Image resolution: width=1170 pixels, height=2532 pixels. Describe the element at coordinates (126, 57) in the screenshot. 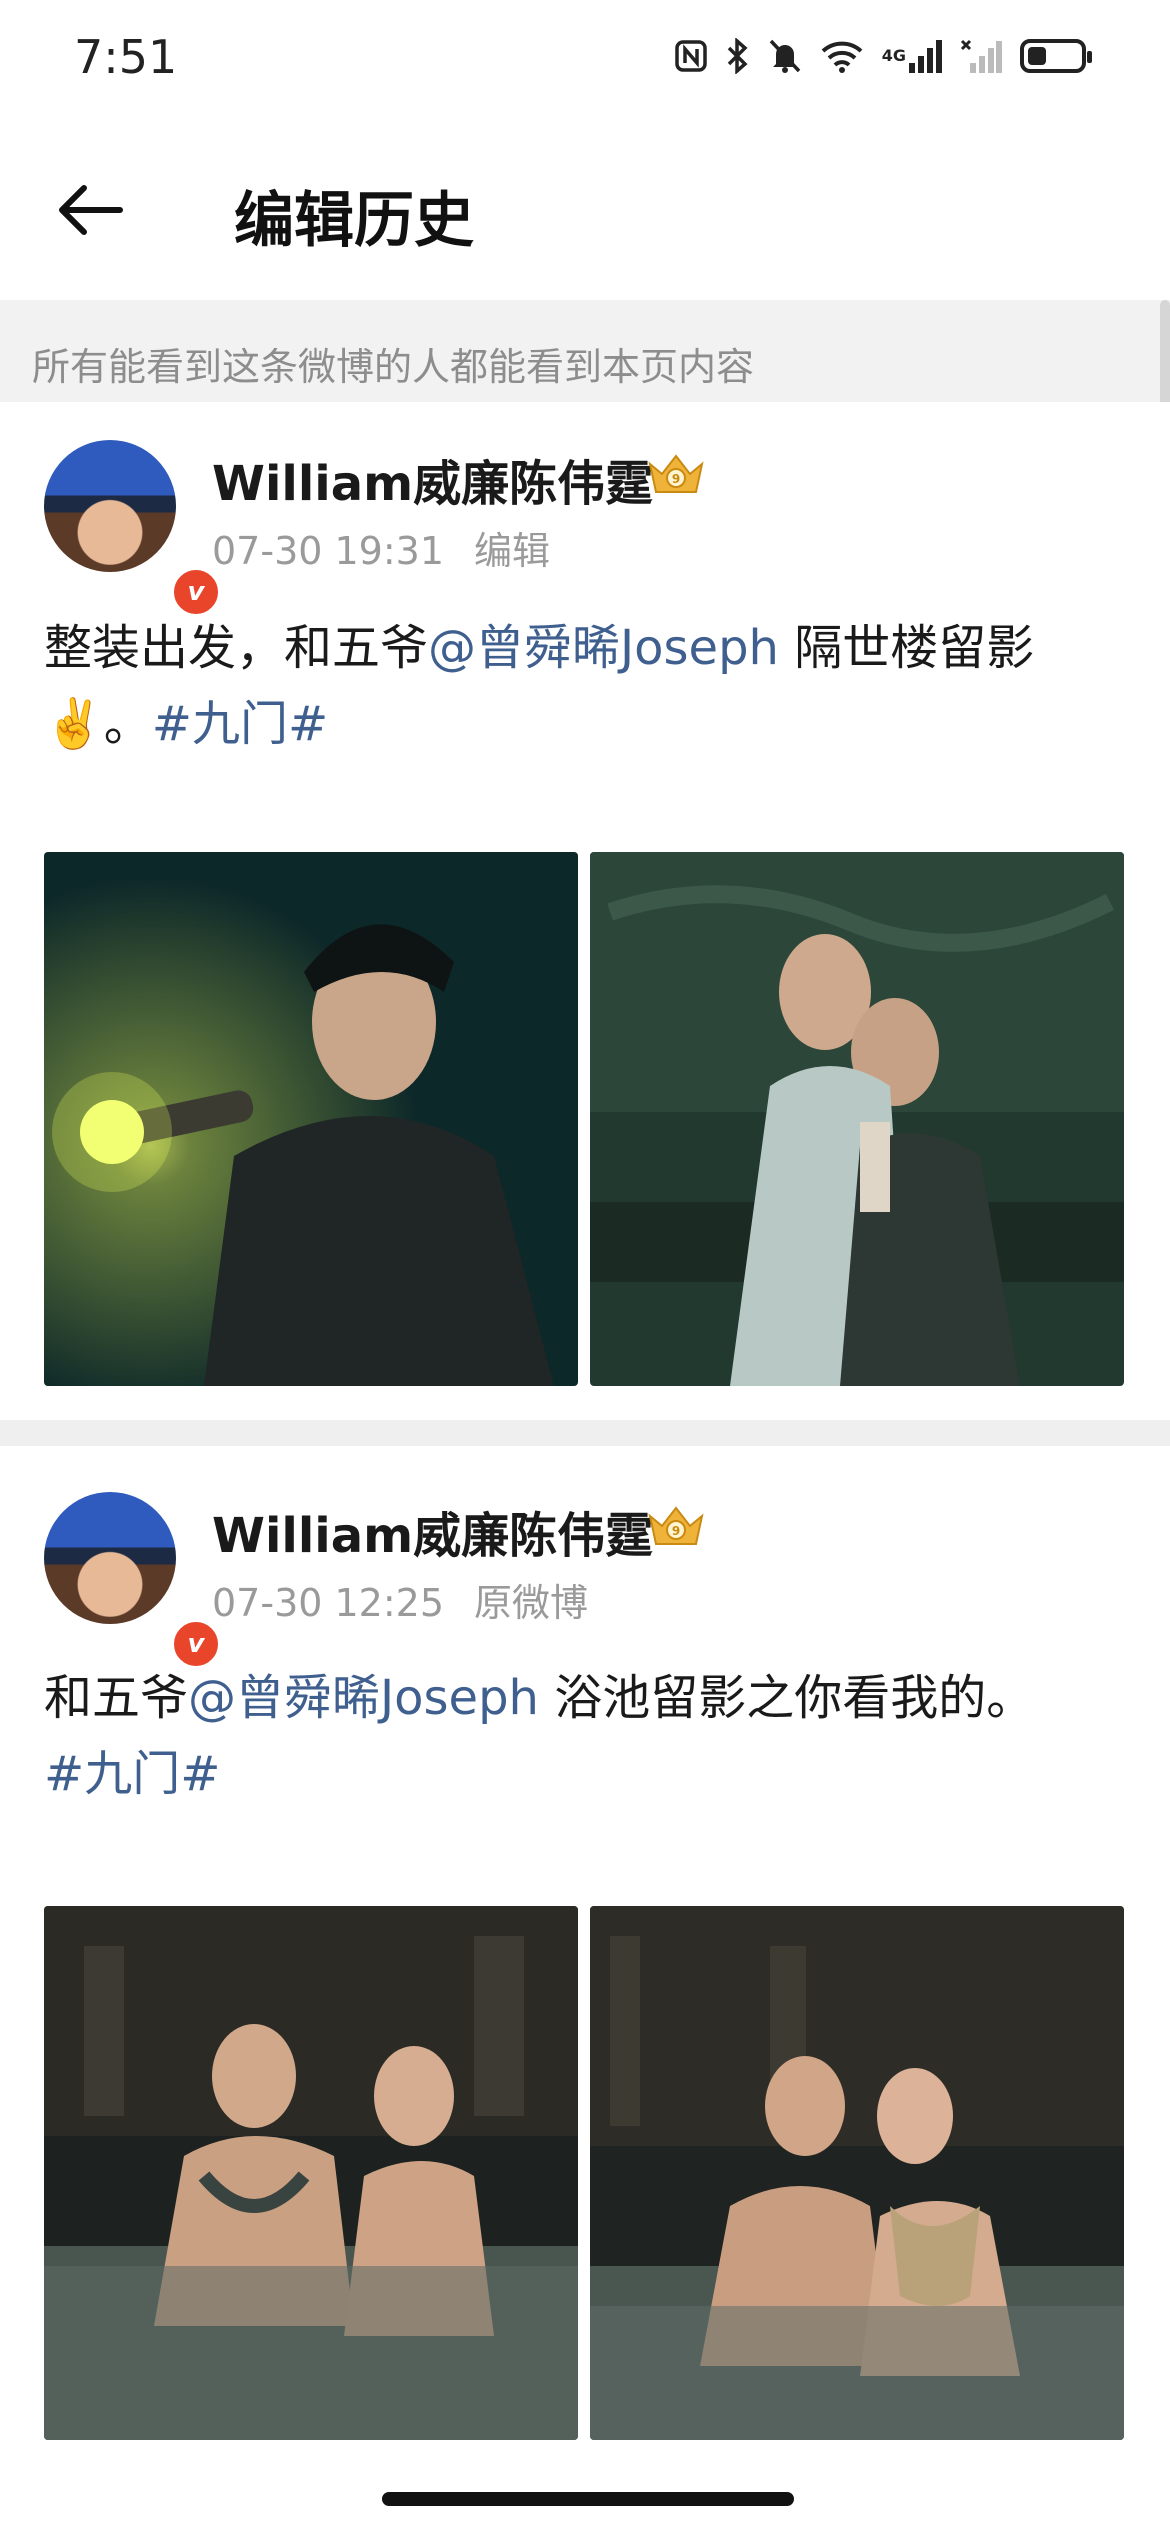

I see `status-time: 7:51` at that location.